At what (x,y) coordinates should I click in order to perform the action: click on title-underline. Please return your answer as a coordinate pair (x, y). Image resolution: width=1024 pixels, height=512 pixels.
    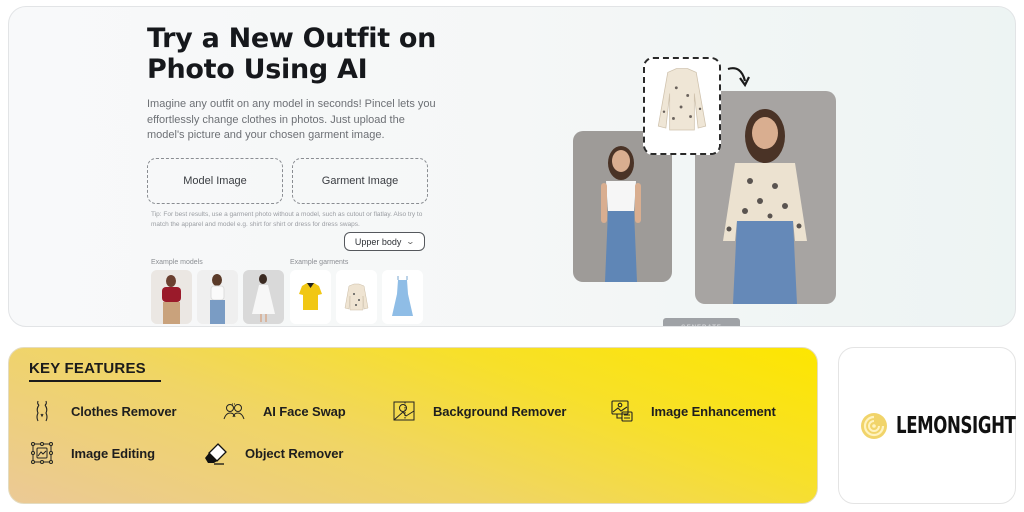
    Looking at the image, I should click on (95, 381).